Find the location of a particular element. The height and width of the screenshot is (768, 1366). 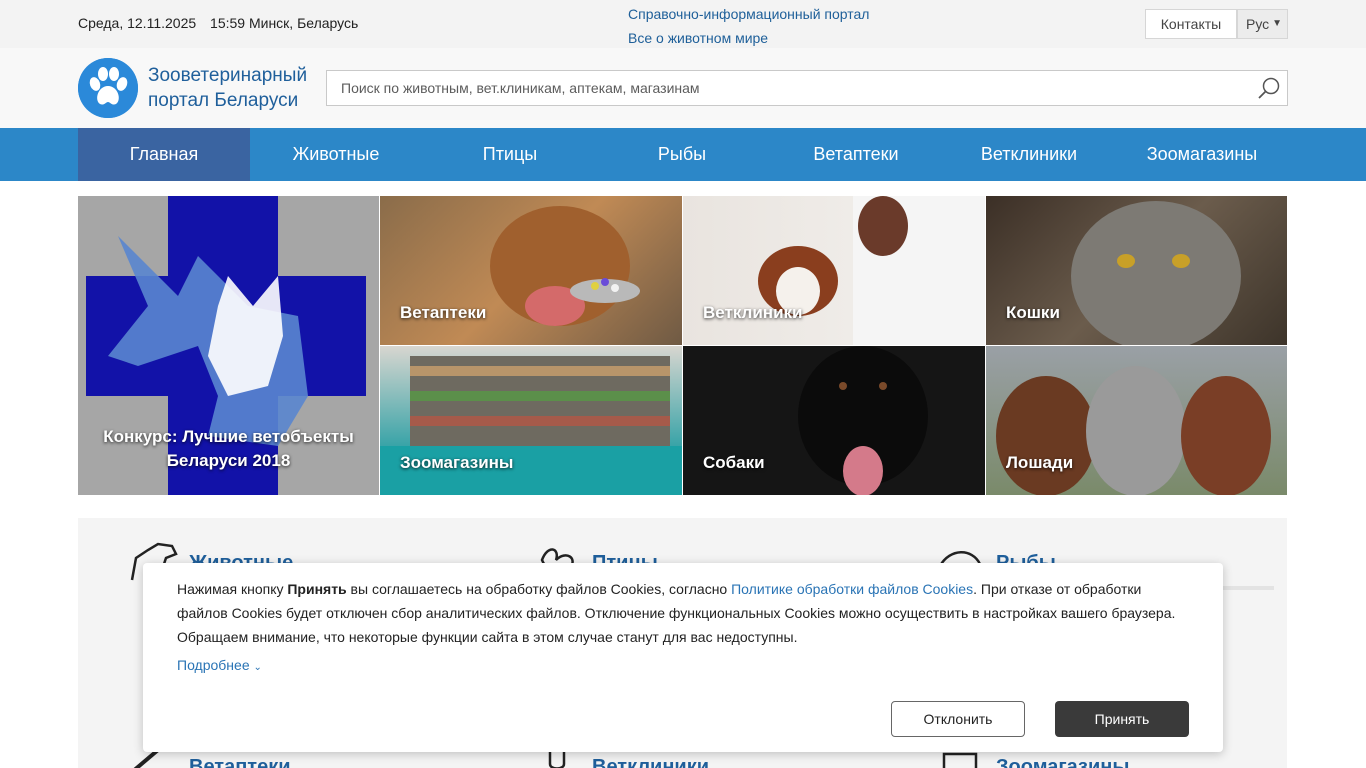

cookie-decline-button: Отклонить is located at coordinates (958, 719).